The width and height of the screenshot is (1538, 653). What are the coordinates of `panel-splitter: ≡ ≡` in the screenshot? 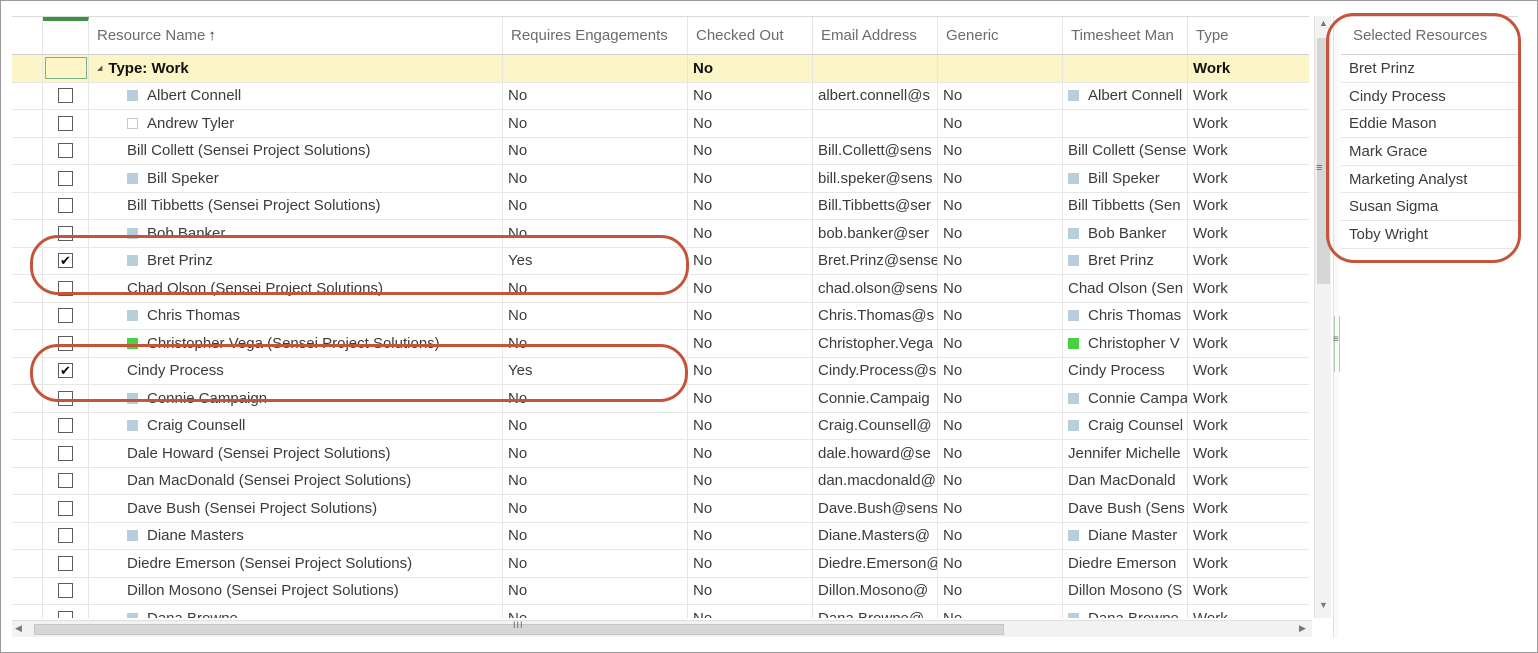 It's located at (1328, 327).